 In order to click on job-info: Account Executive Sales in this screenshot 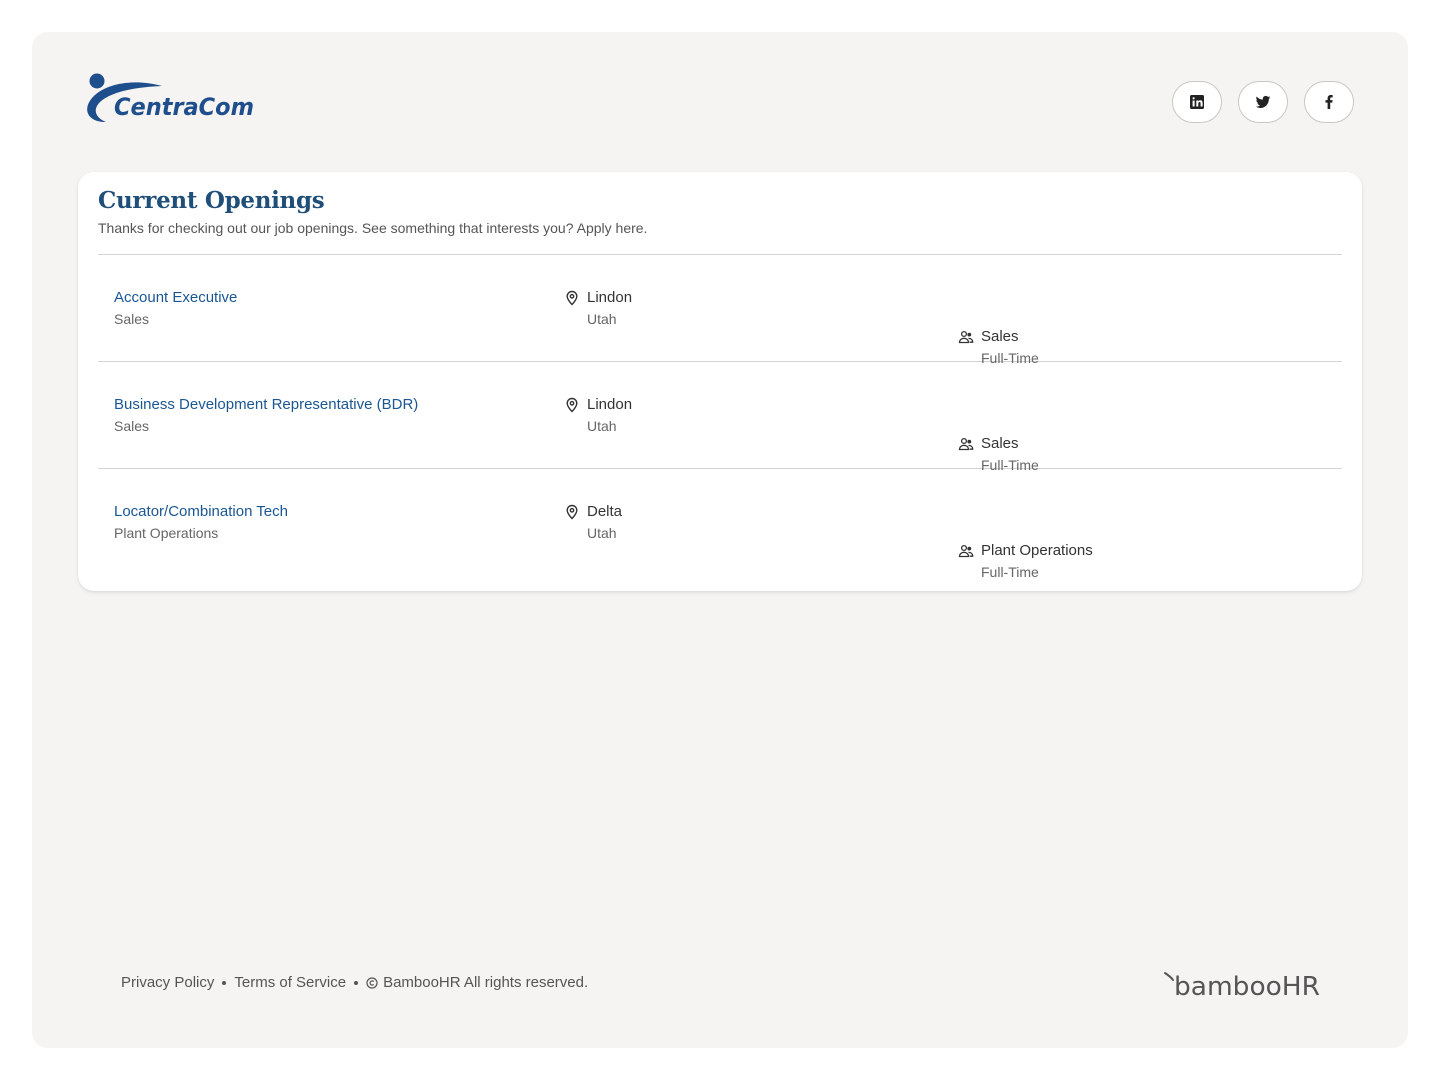, I will do `click(175, 308)`.